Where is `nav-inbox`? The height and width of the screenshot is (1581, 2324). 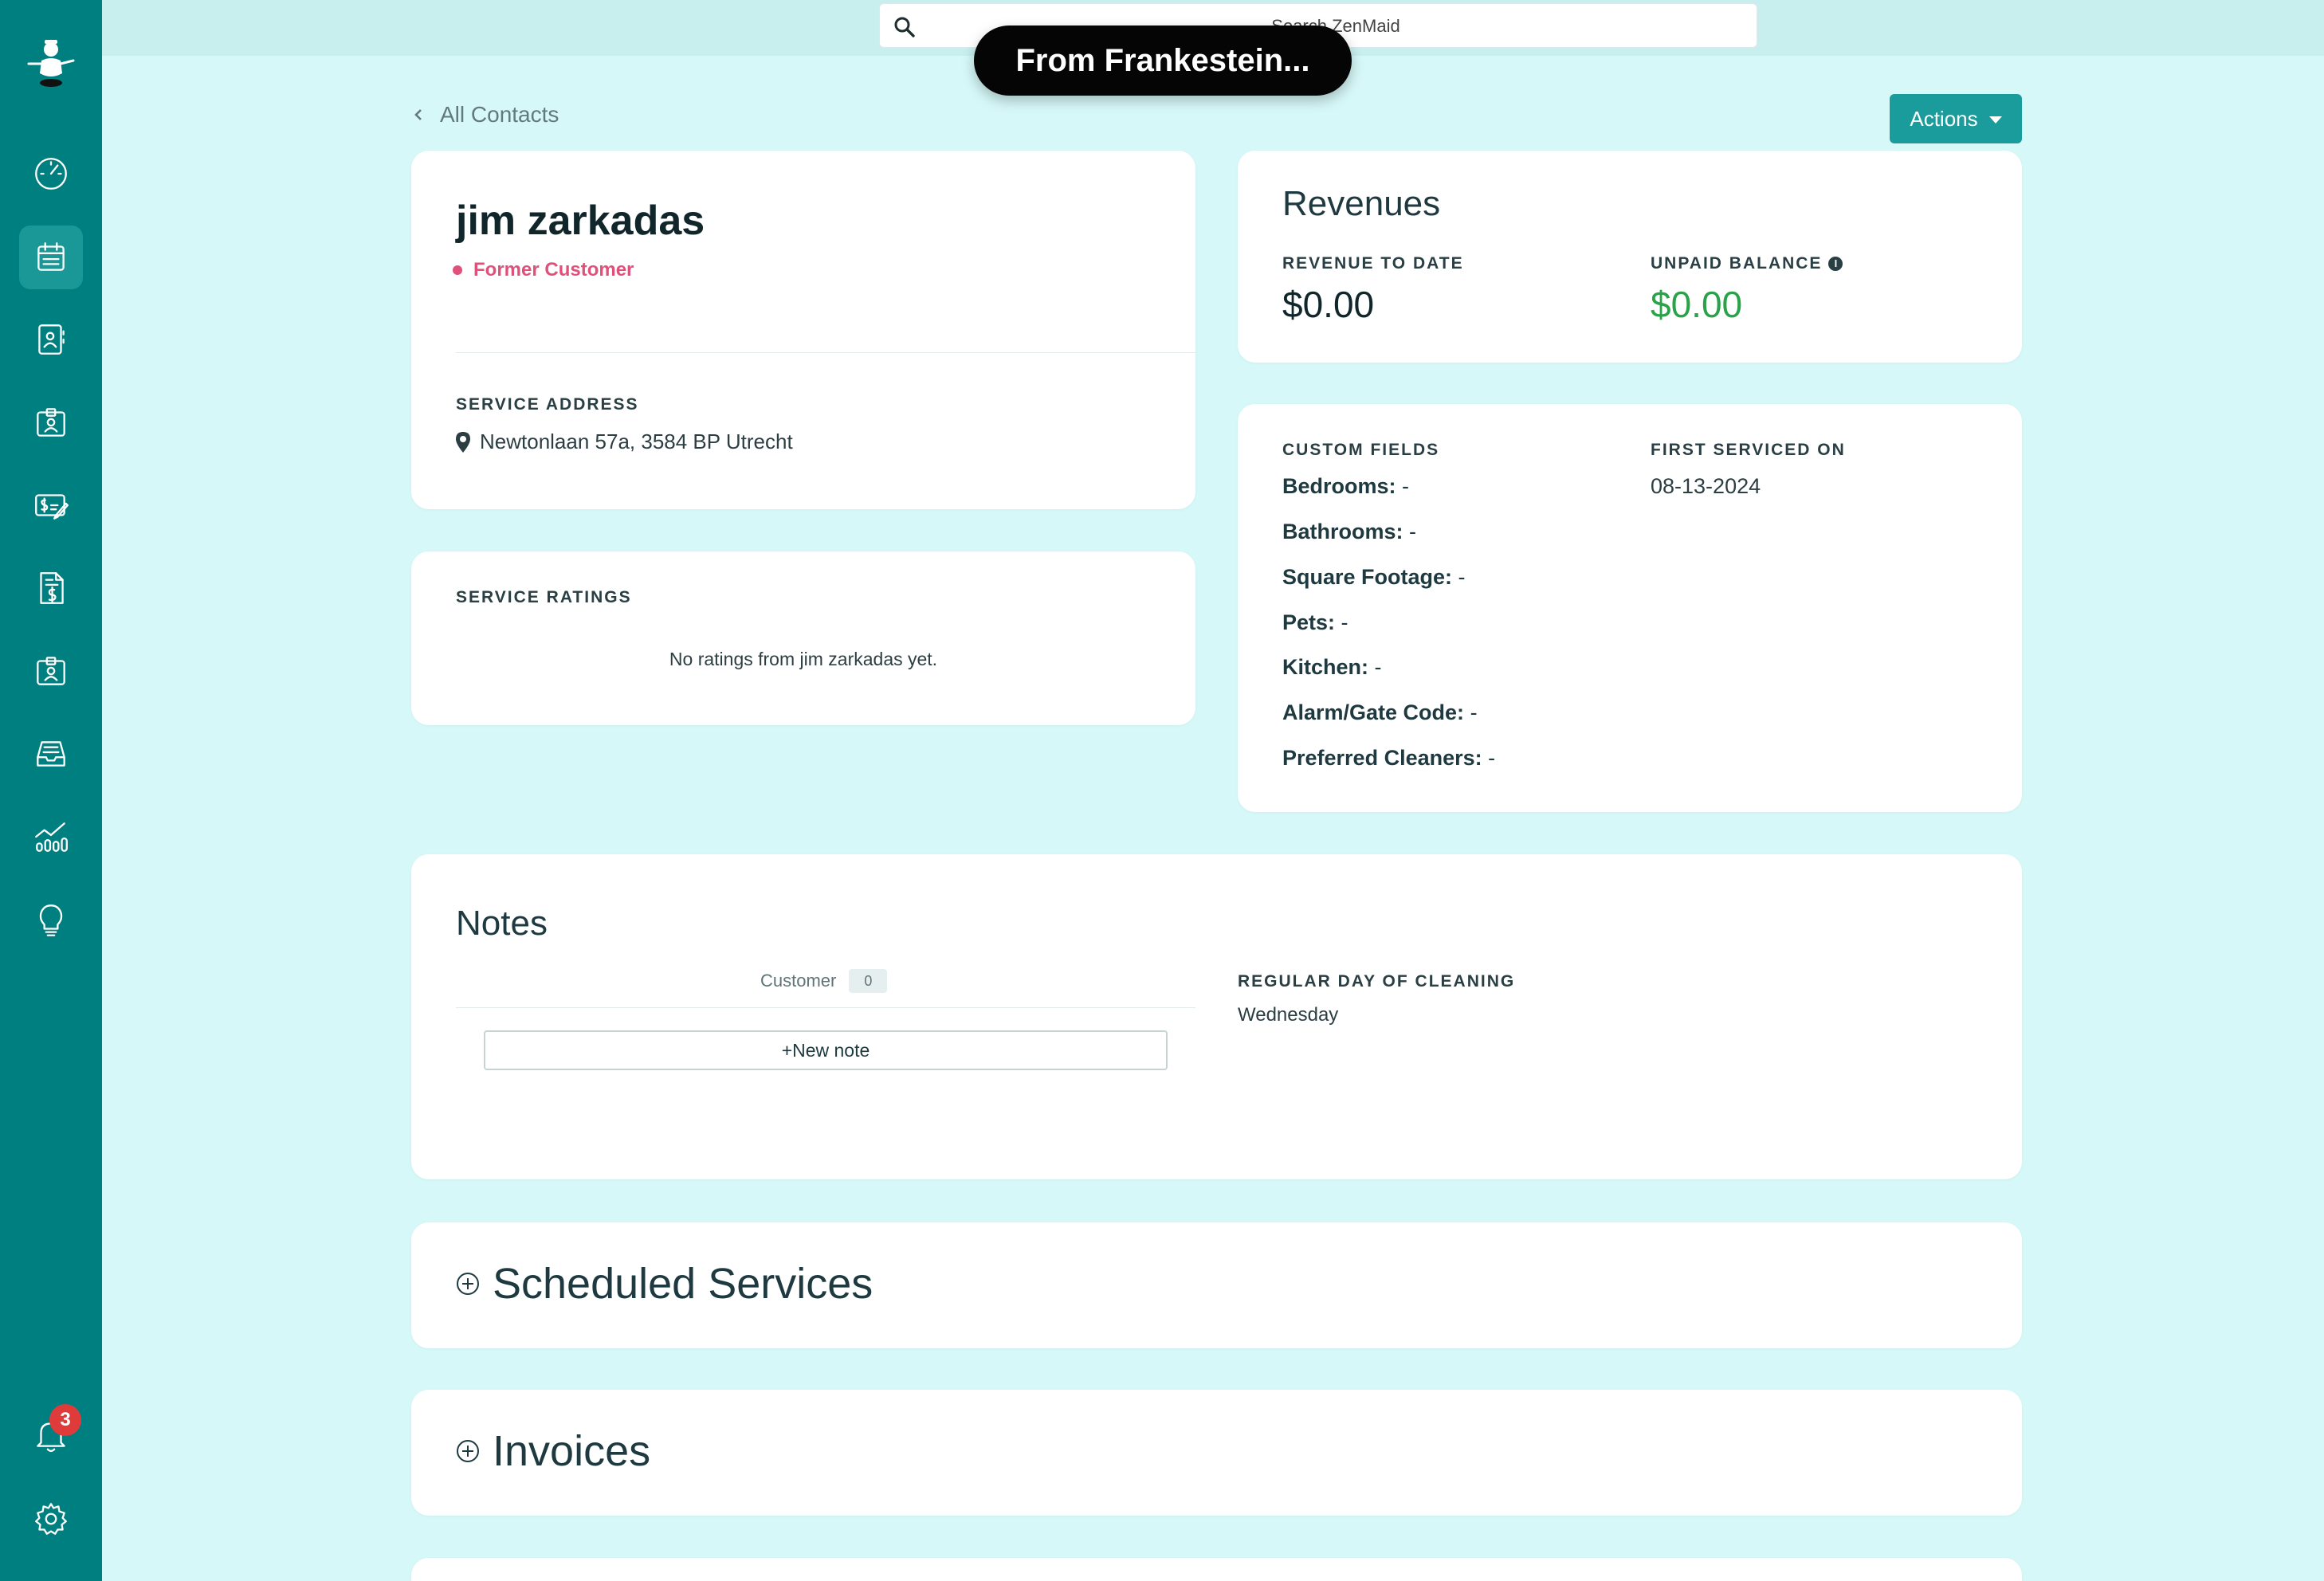 nav-inbox is located at coordinates (51, 754).